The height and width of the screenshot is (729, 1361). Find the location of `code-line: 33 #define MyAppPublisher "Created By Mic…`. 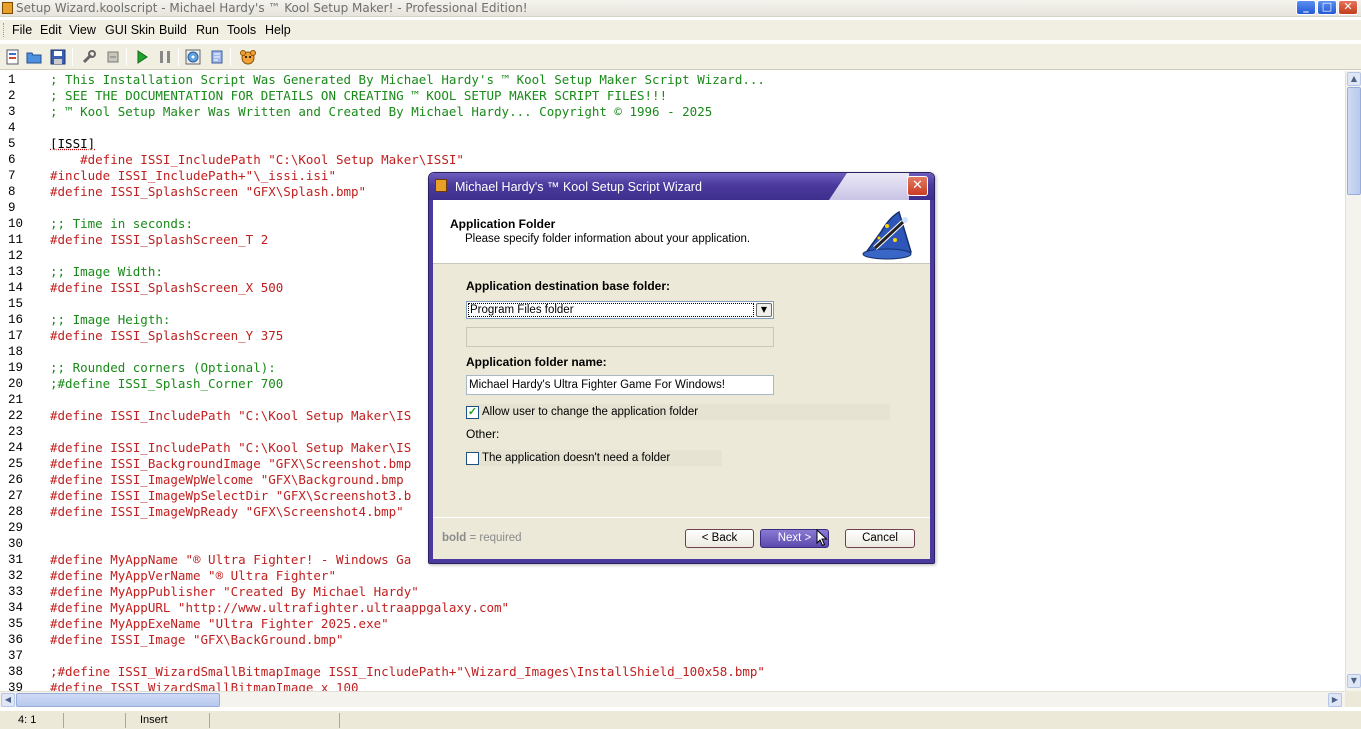

code-line: 33 #define MyAppPublisher "Created By Mic… is located at coordinates (672, 592).